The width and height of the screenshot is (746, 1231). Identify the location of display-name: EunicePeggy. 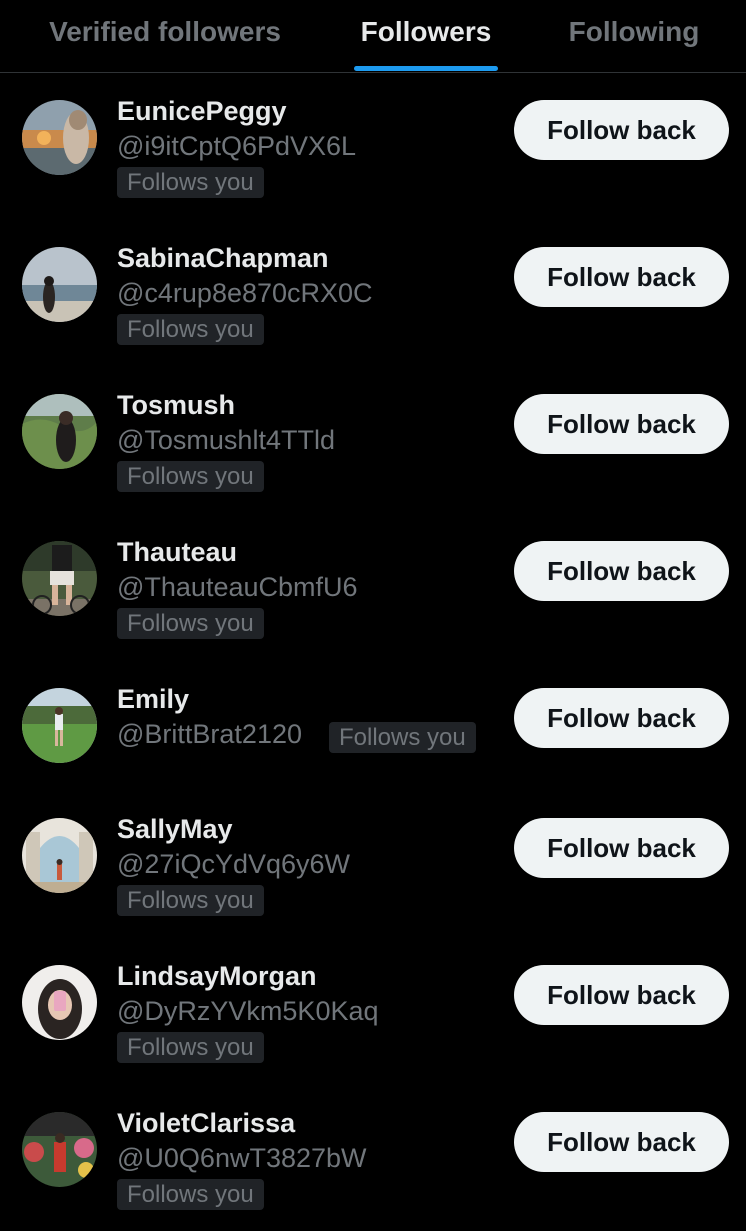
(202, 111).